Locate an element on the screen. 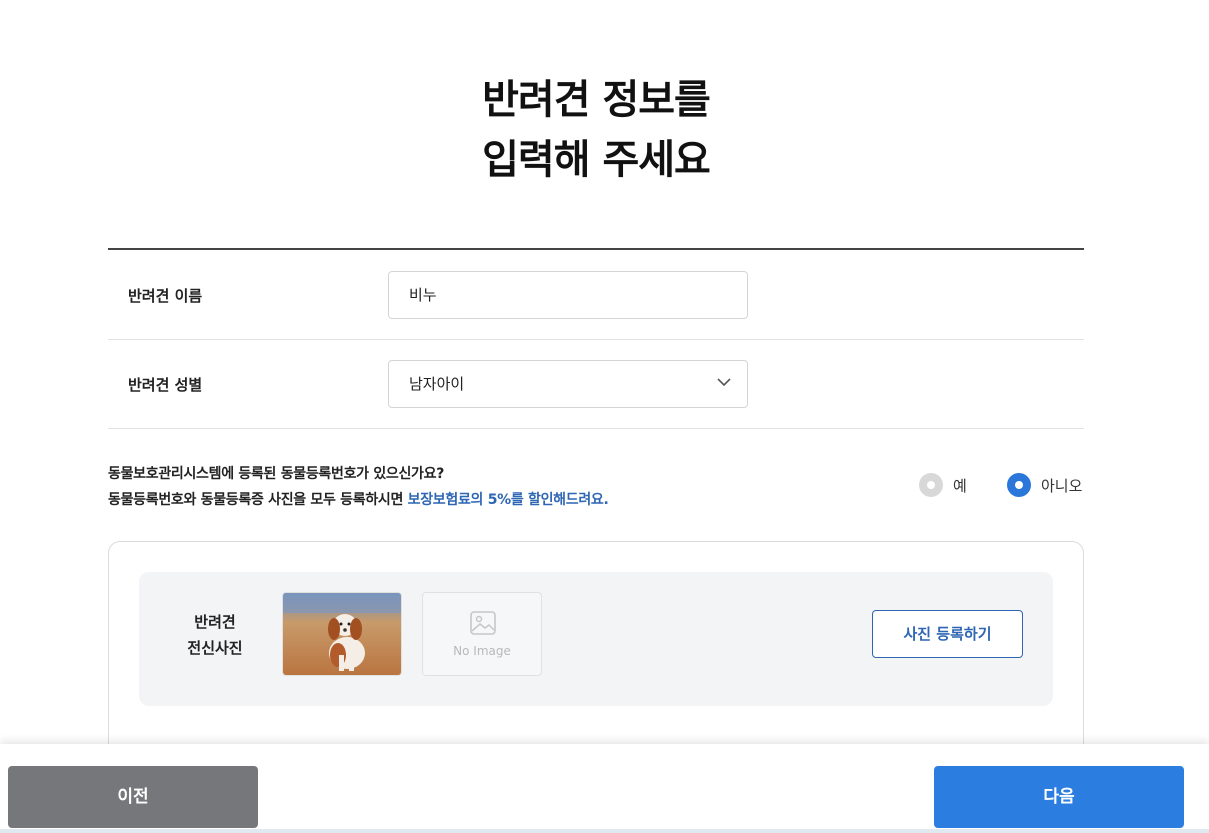  pet-gender-value: 남자아이 is located at coordinates (437, 384).